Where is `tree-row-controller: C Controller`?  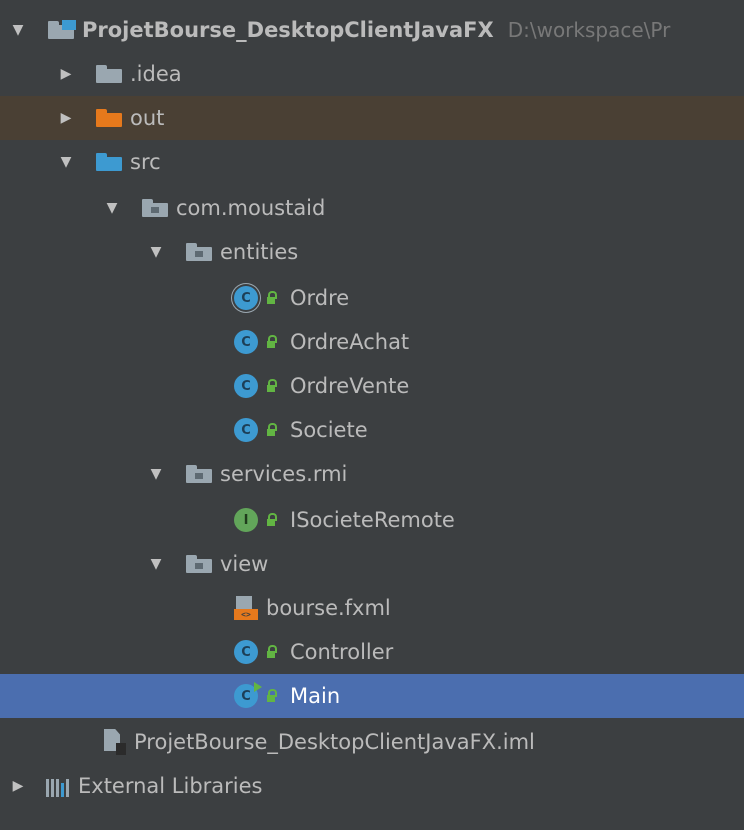 tree-row-controller: C Controller is located at coordinates (372, 652).